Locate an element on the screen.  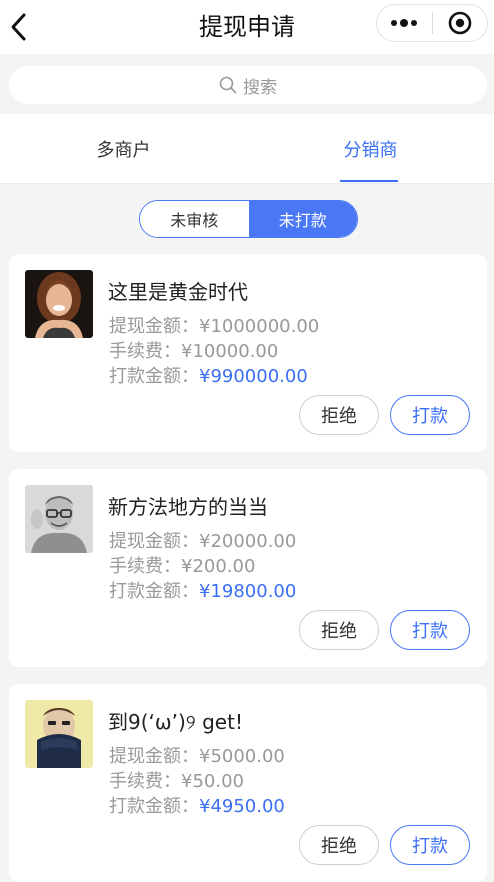
fee-value: ¥50.00 is located at coordinates (212, 781).